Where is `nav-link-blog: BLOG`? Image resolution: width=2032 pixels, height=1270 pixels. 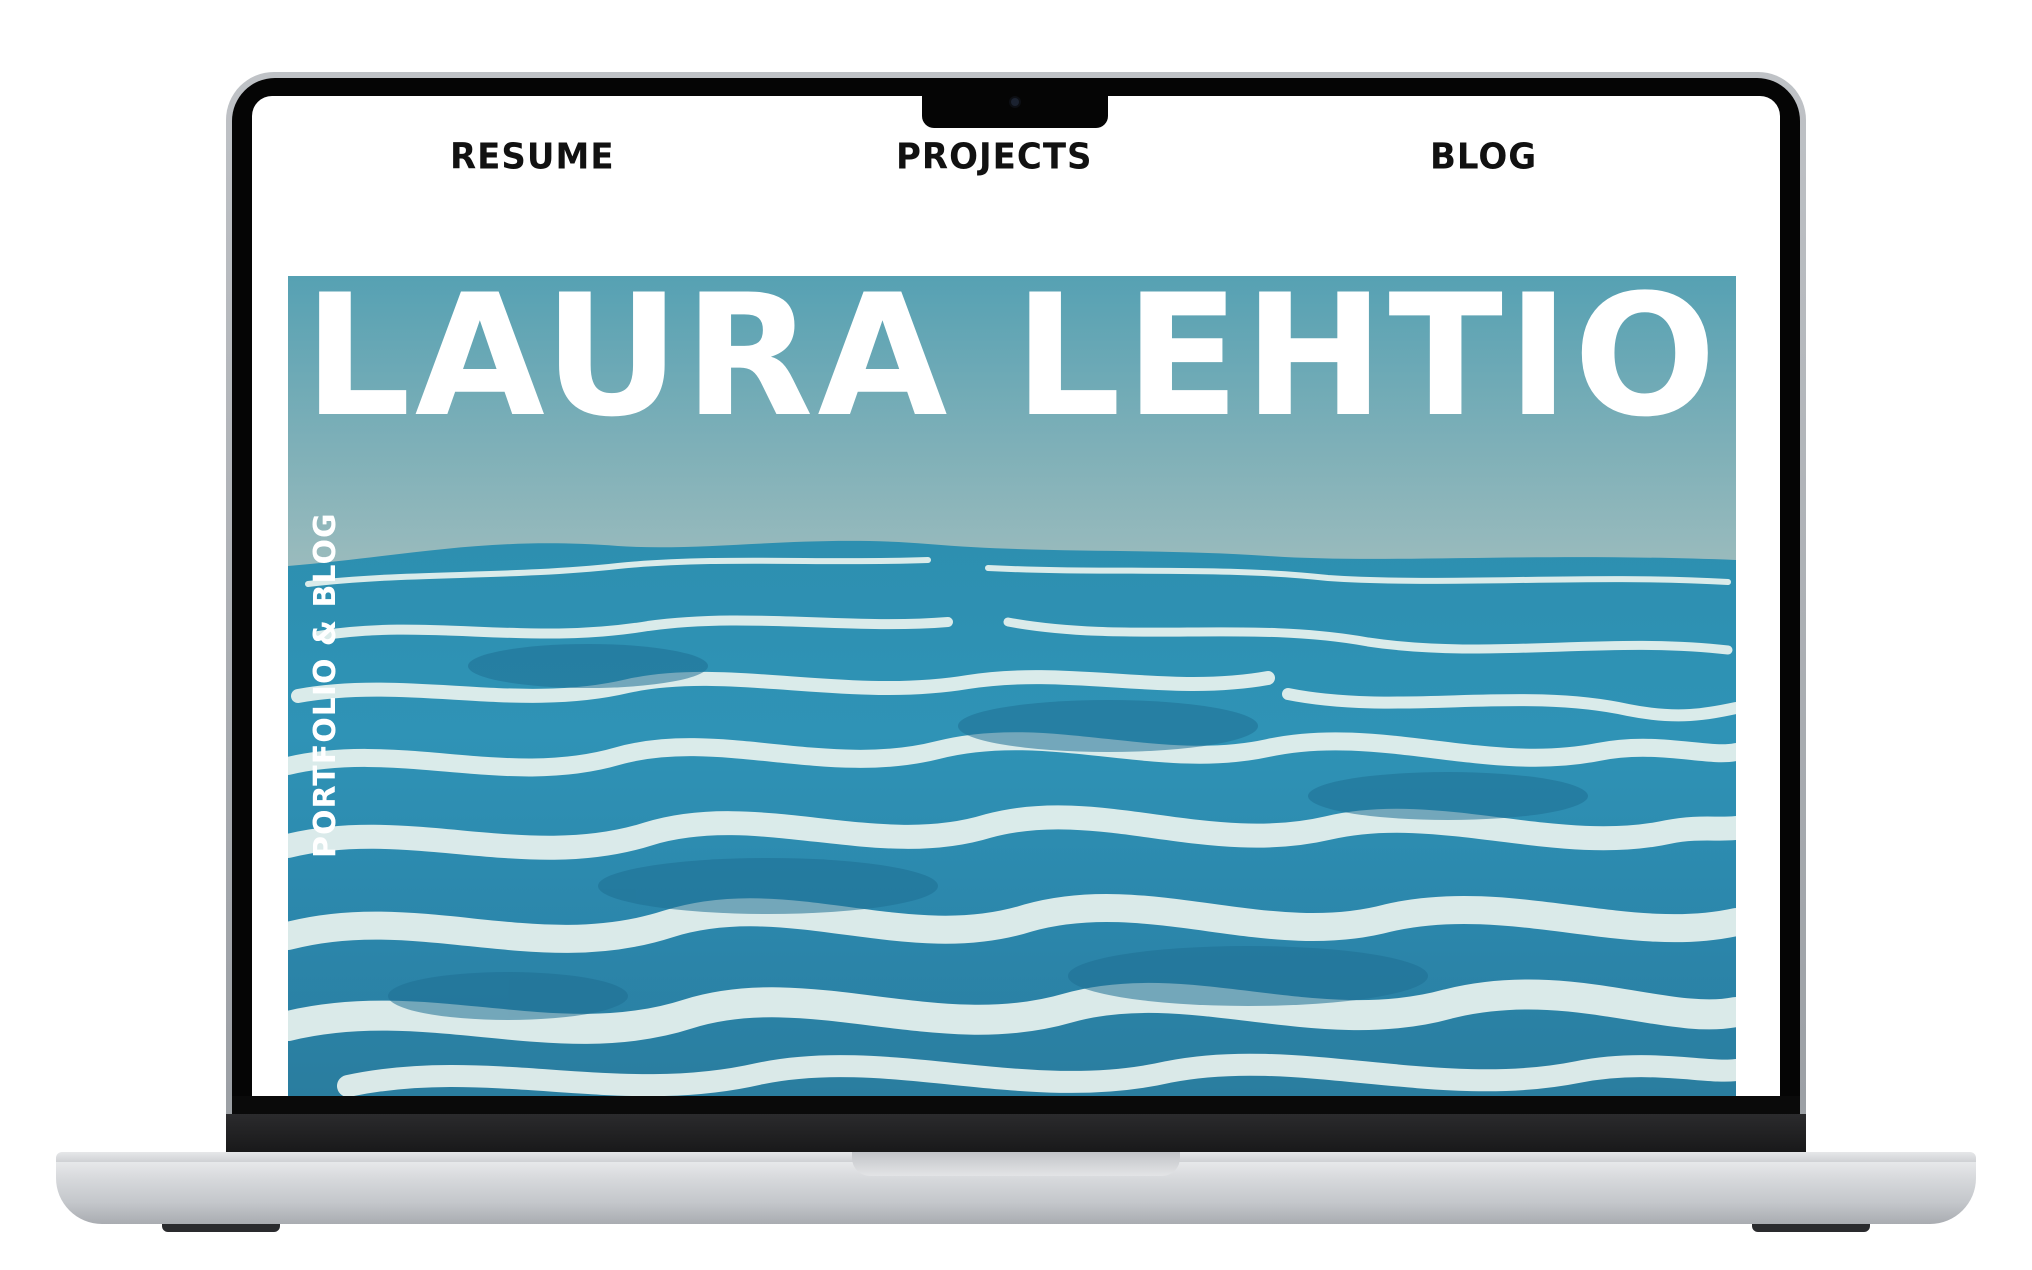
nav-link-blog: BLOG is located at coordinates (1483, 157).